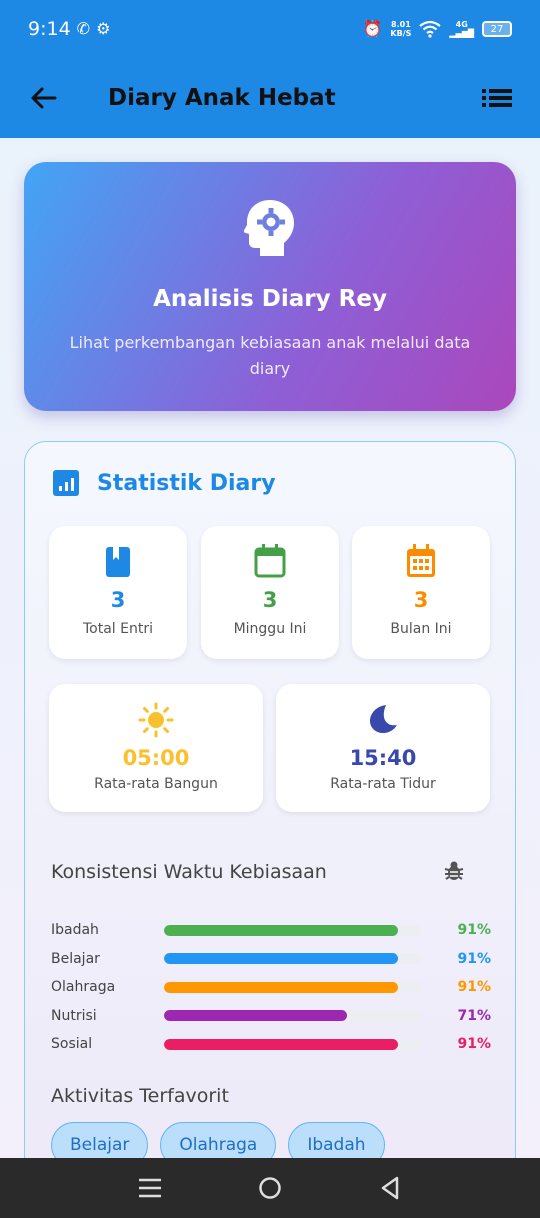  What do you see at coordinates (118, 562) in the screenshot?
I see `book-icon` at bounding box center [118, 562].